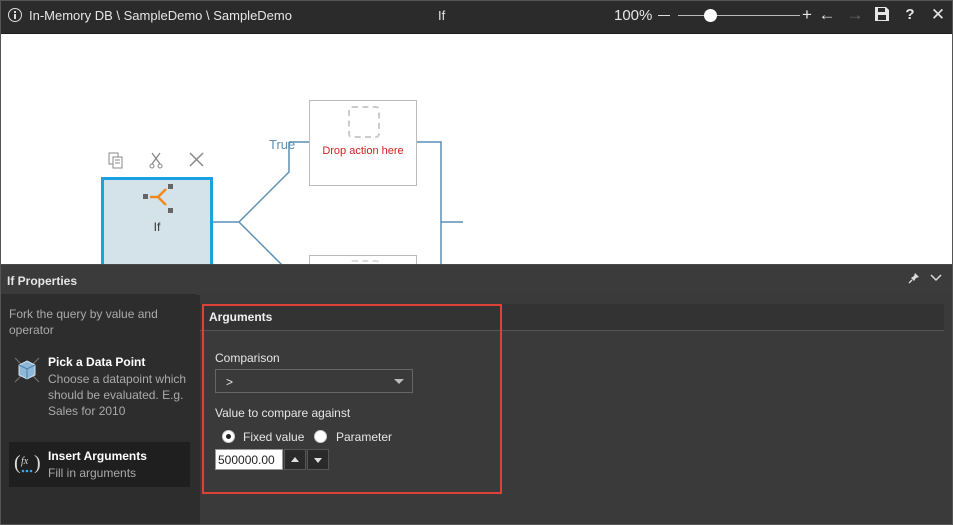 The width and height of the screenshot is (953, 525). What do you see at coordinates (363, 143) in the screenshot?
I see `drop-zone-true: Drop action here` at bounding box center [363, 143].